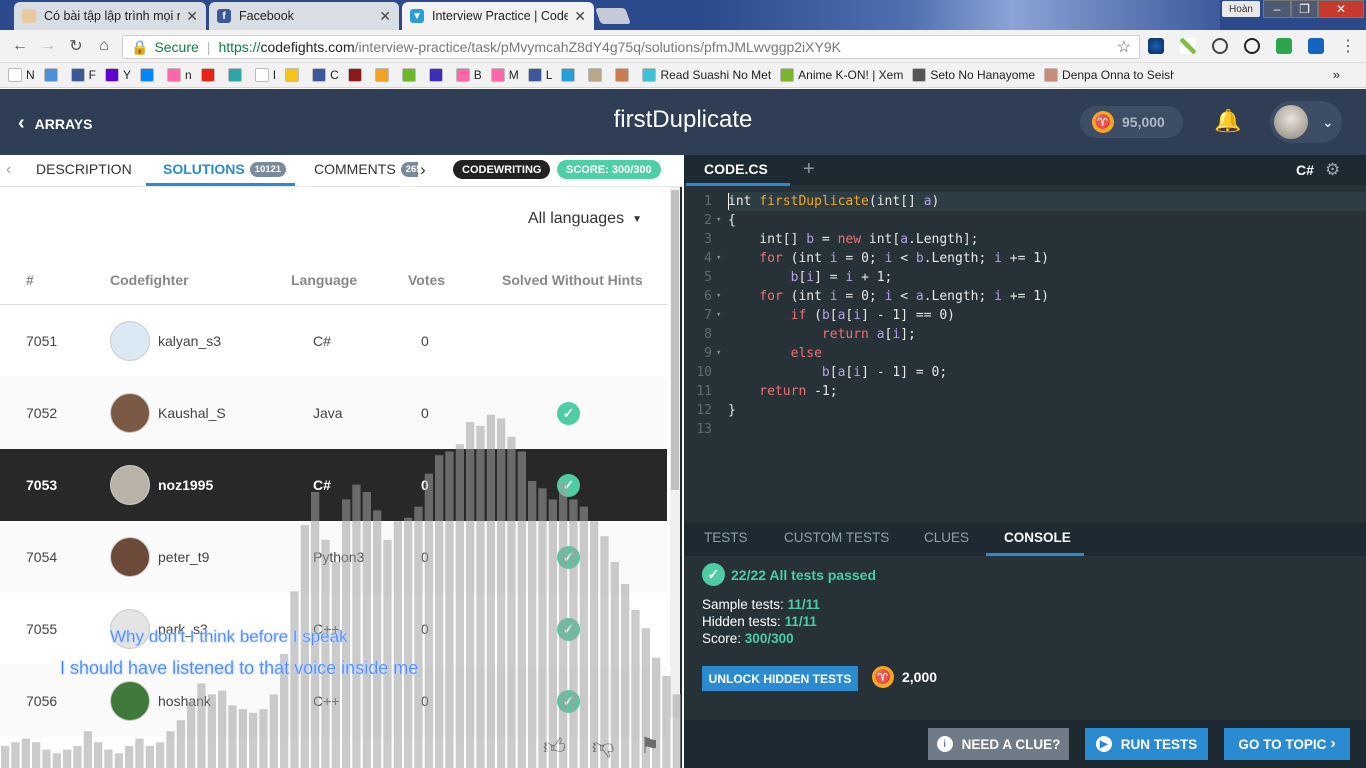  I want to click on score-value: 300/300, so click(769, 638).